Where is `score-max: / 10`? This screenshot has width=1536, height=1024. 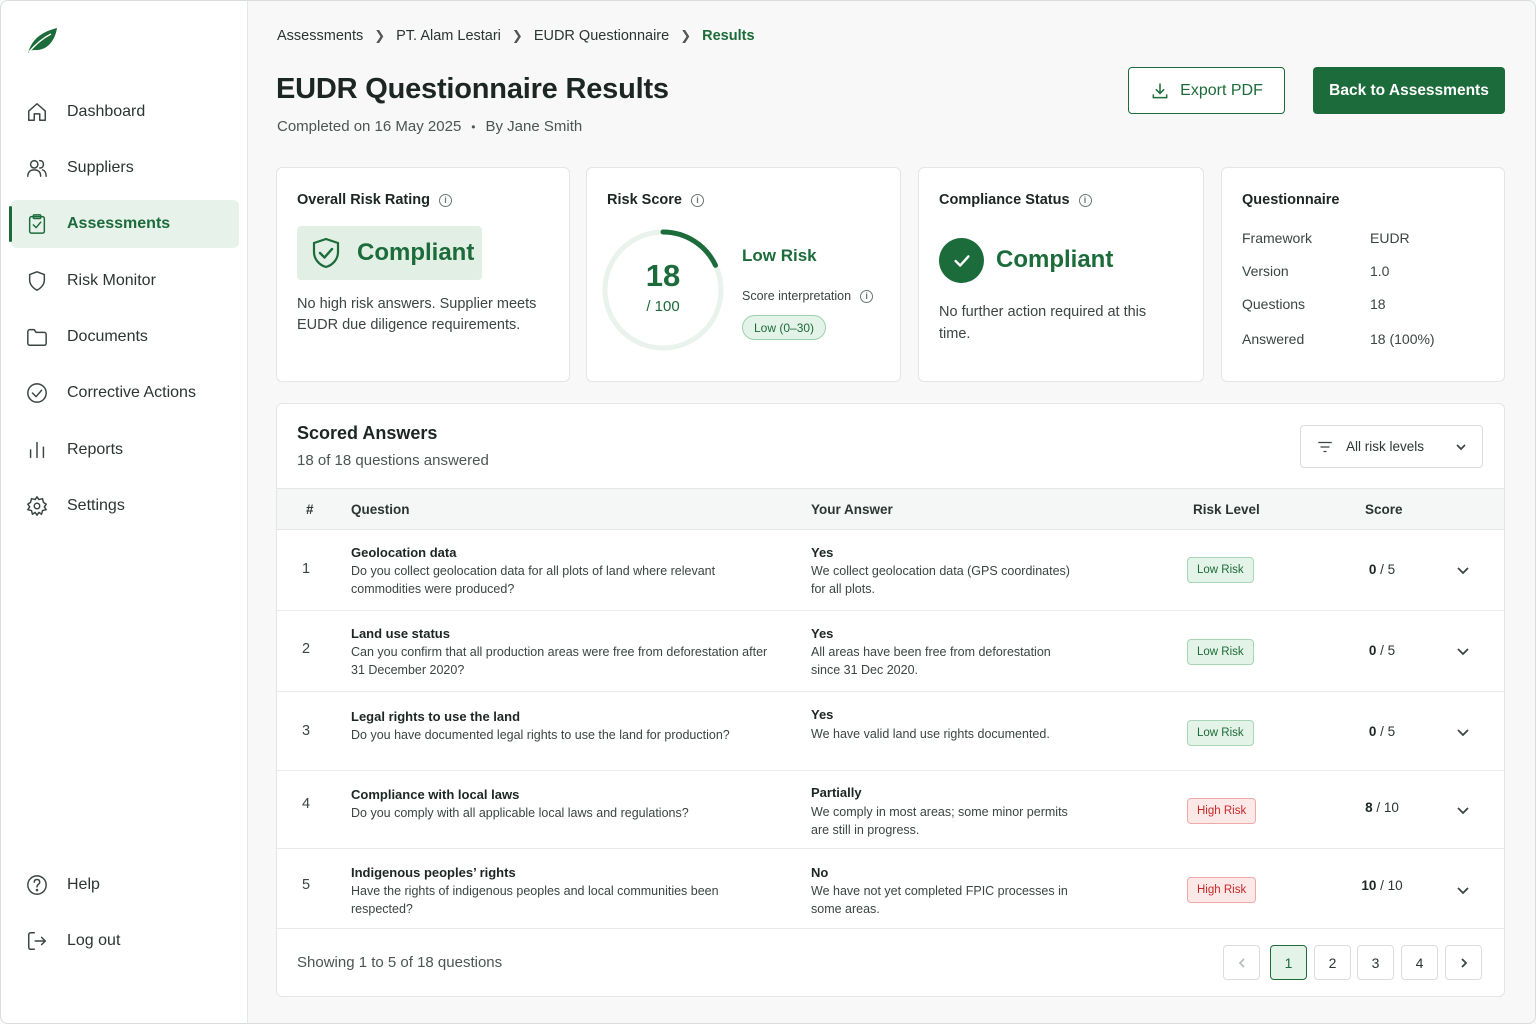 score-max: / 10 is located at coordinates (1389, 885).